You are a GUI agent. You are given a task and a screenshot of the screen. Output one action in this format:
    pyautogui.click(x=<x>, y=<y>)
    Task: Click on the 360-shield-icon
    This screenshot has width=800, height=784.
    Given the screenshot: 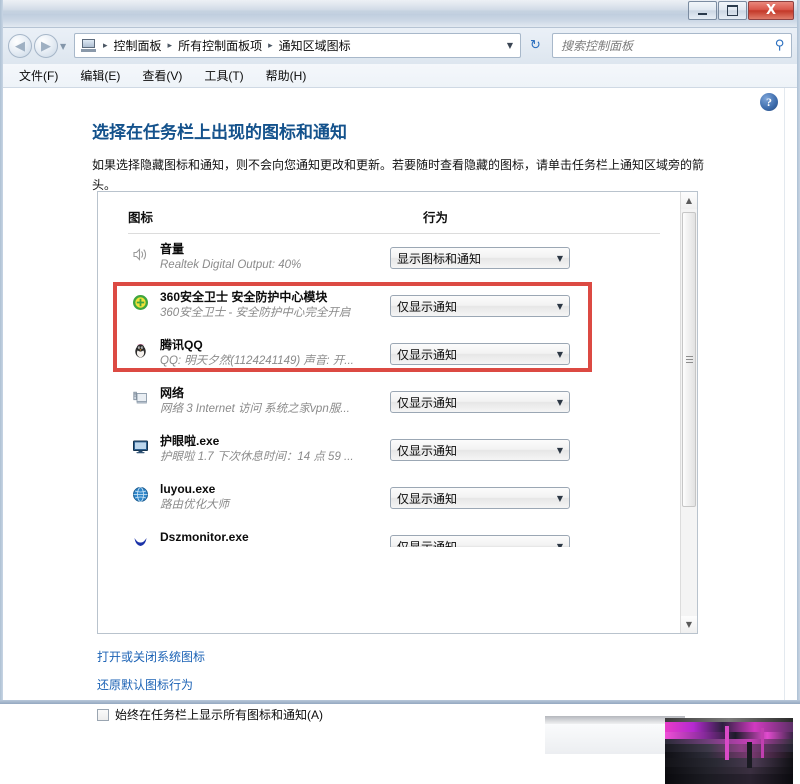 What is the action you would take?
    pyautogui.click(x=140, y=302)
    